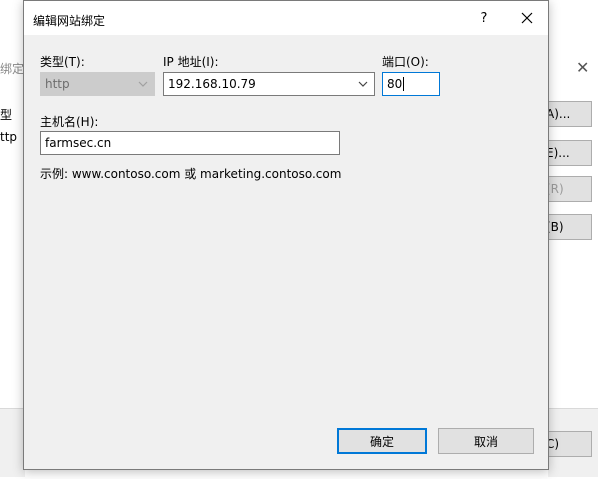  I want to click on background-list-header: 型, so click(6, 115).